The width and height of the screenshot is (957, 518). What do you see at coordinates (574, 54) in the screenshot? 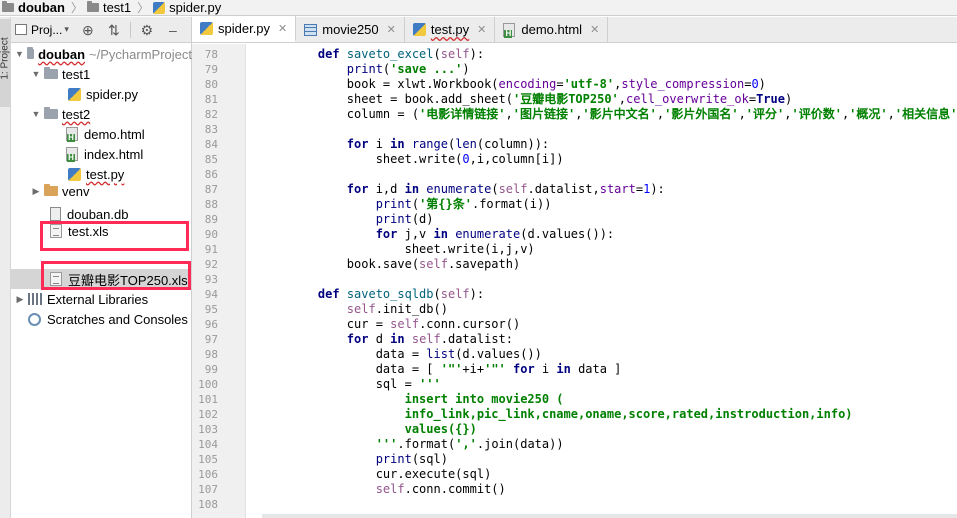
I see `code-line: 78 def saveto_excel(self):` at bounding box center [574, 54].